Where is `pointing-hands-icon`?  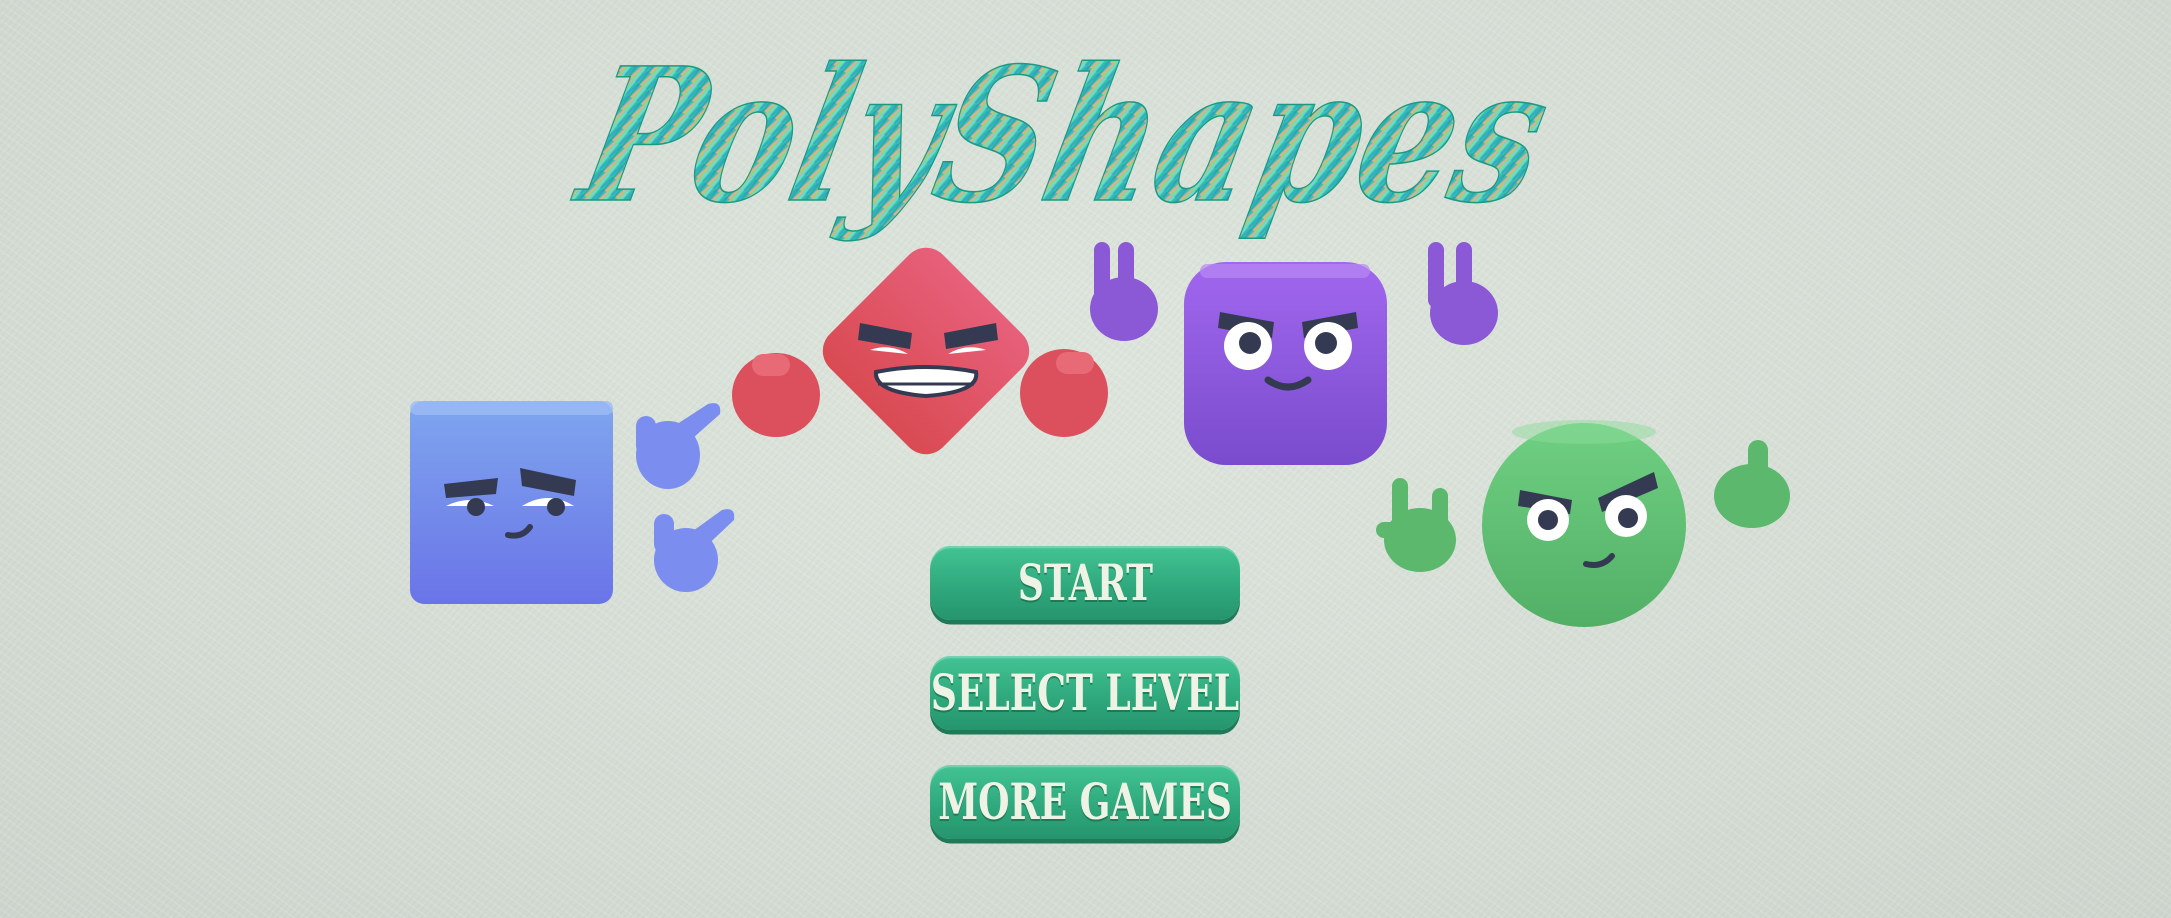 pointing-hands-icon is located at coordinates (685, 497).